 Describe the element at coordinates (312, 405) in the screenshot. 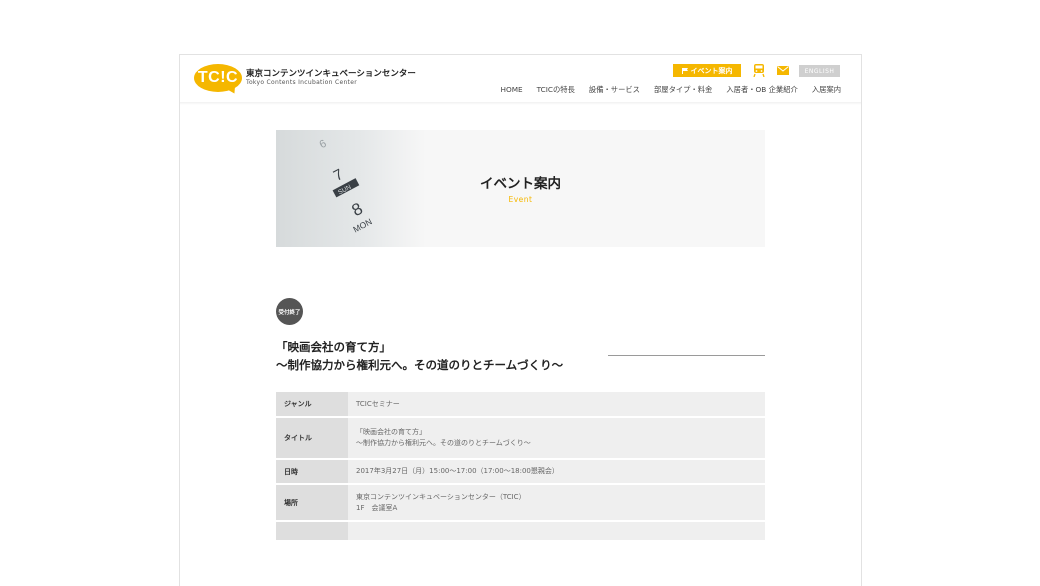

I see `row-label: ジャンル` at that location.